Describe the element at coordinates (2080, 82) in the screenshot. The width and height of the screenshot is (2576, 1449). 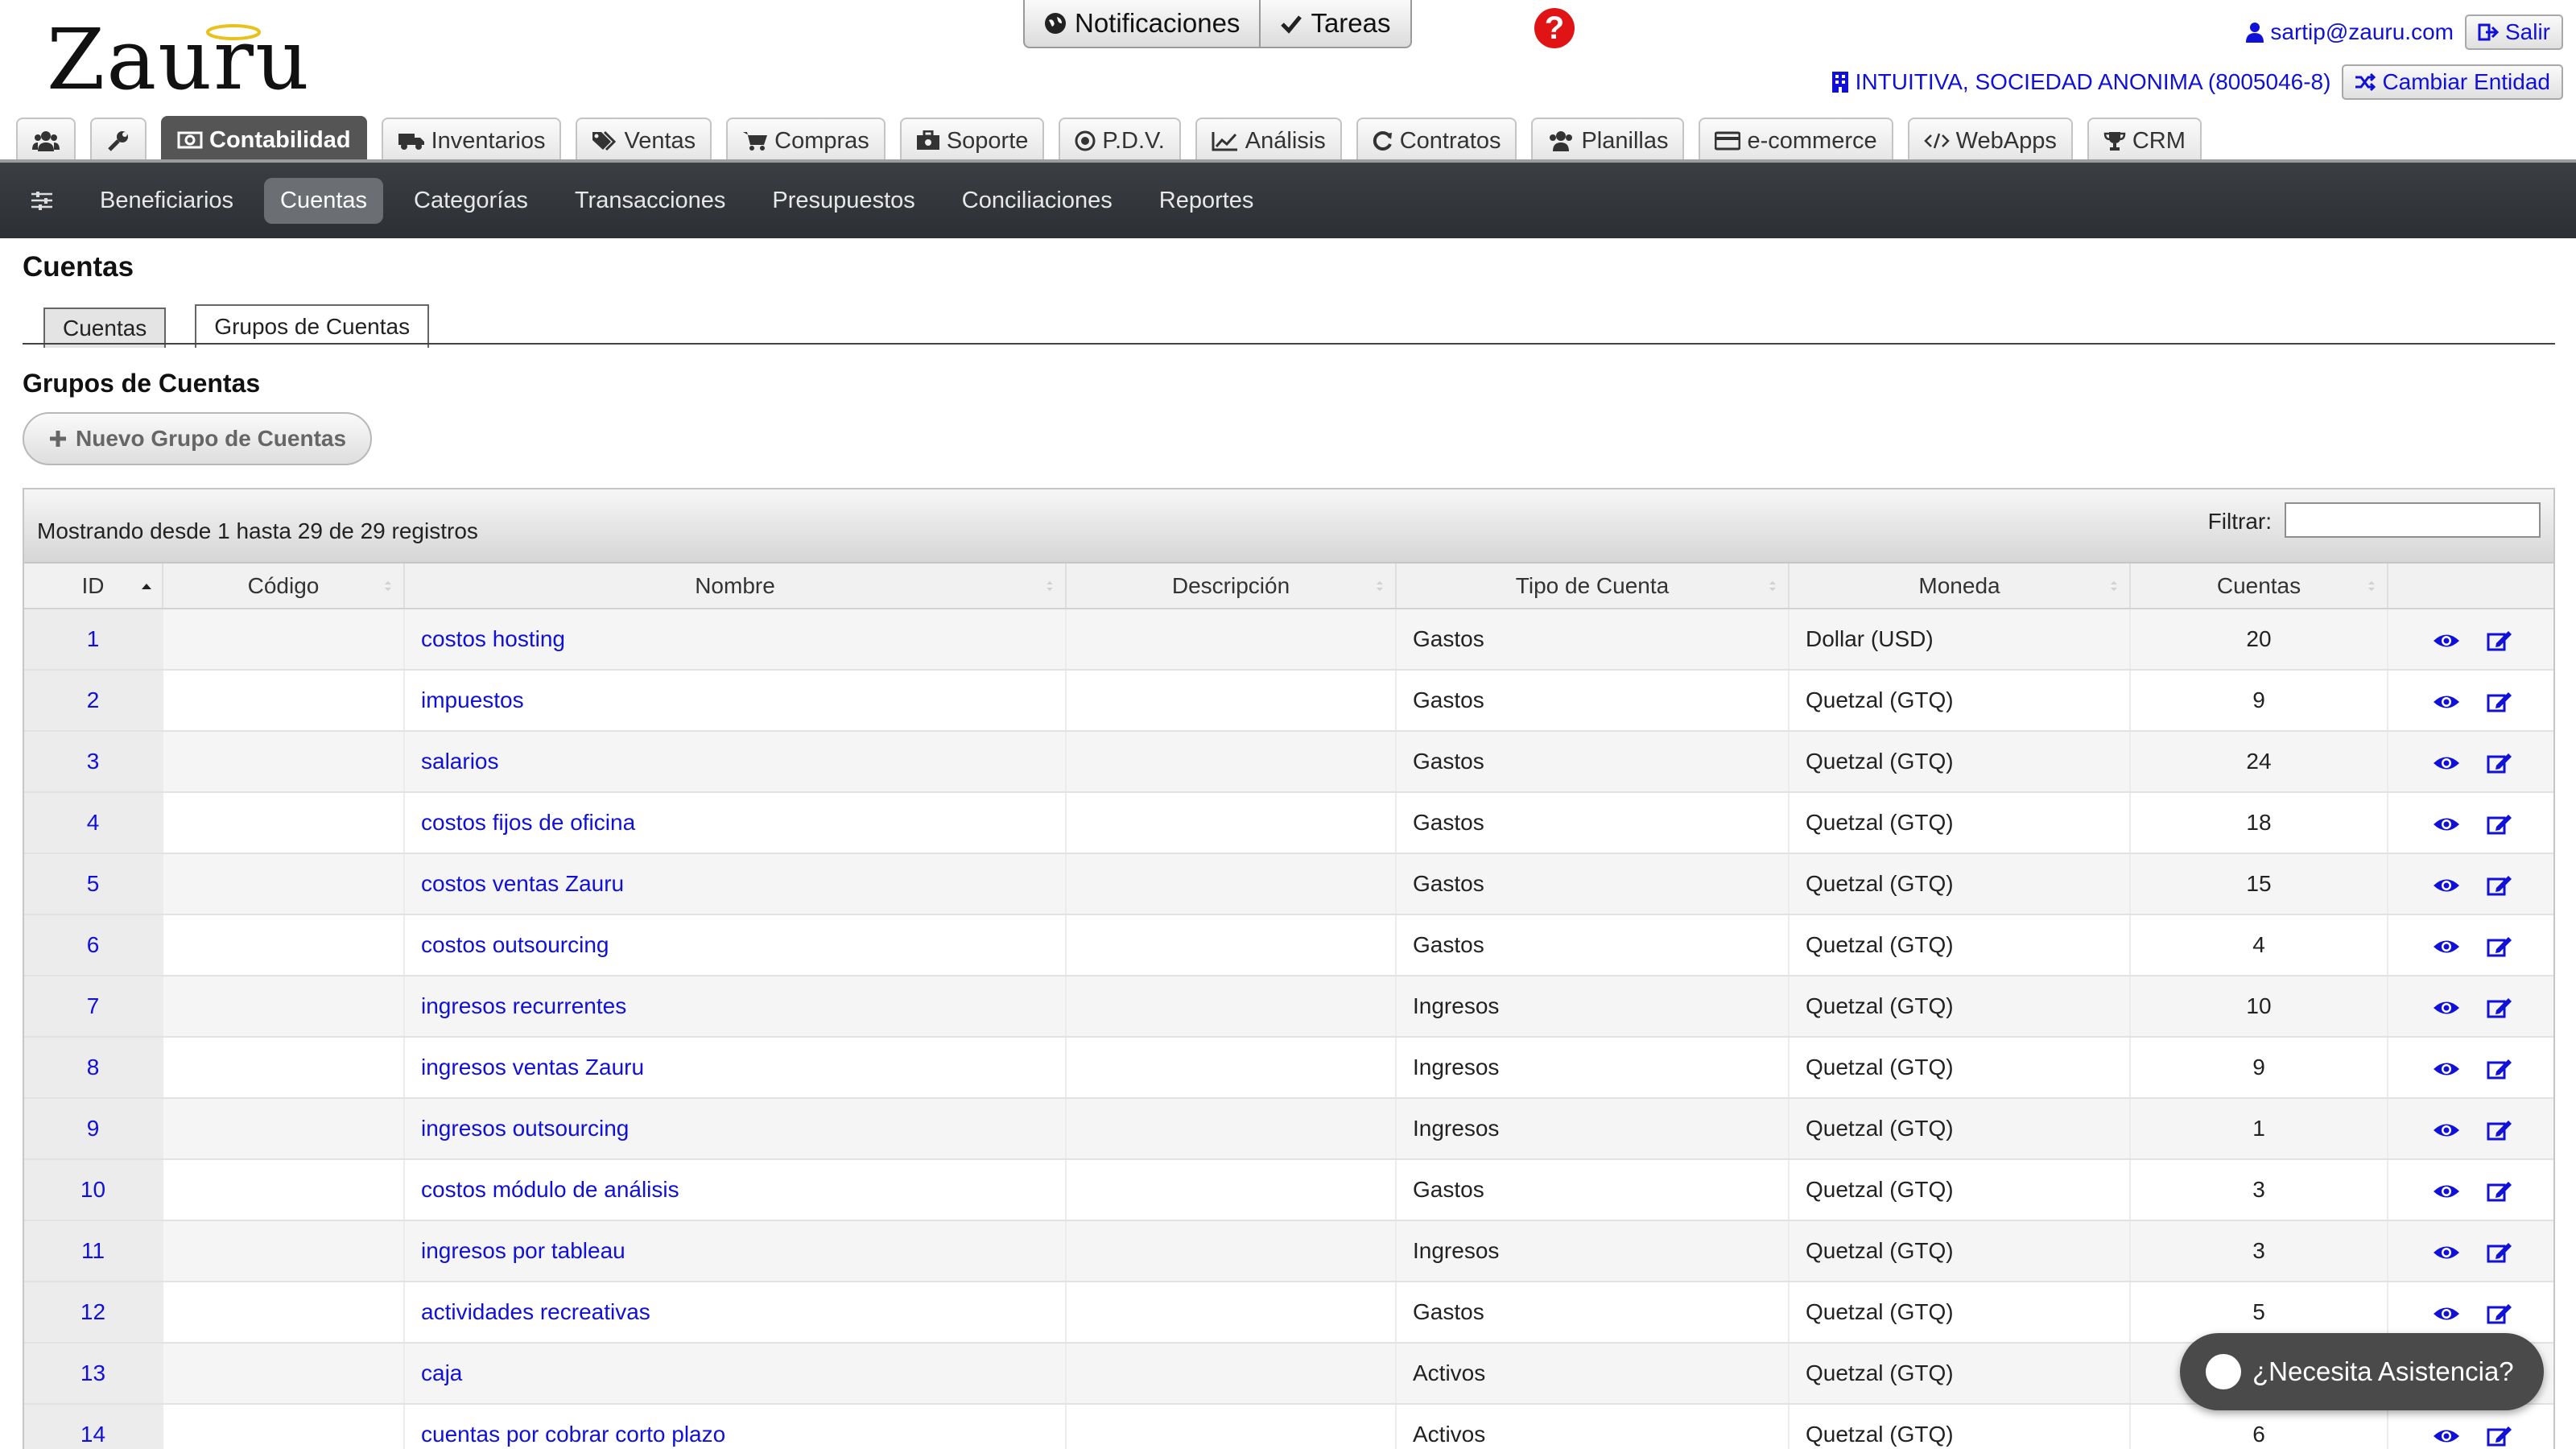
I see `entity-link: INTUITIVA, SOCIEDAD ANONIMA (8005046-8)` at that location.